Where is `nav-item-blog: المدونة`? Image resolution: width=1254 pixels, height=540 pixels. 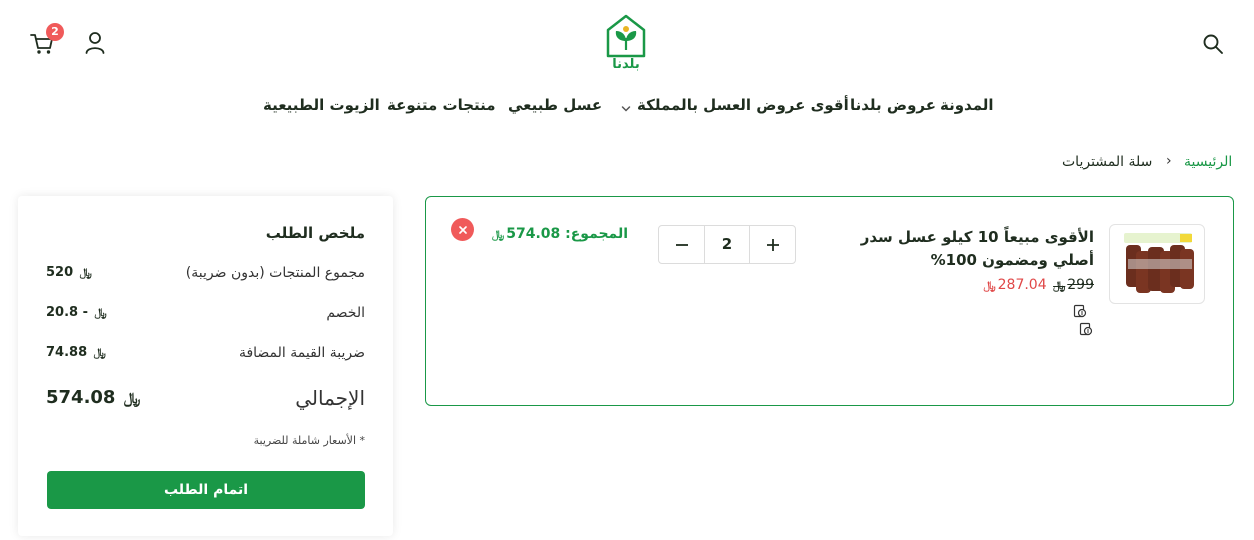 nav-item-blog: المدونة is located at coordinates (967, 105).